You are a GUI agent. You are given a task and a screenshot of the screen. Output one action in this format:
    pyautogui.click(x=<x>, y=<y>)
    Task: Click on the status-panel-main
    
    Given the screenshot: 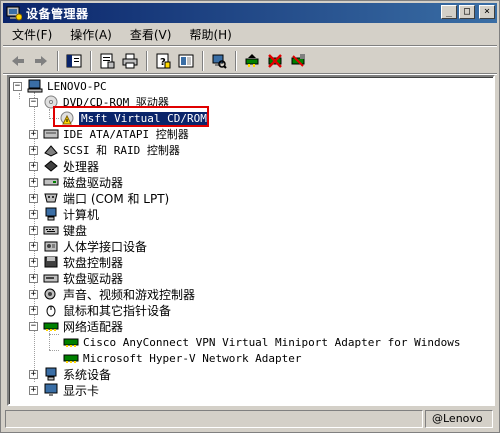 What is the action you would take?
    pyautogui.click(x=214, y=419)
    